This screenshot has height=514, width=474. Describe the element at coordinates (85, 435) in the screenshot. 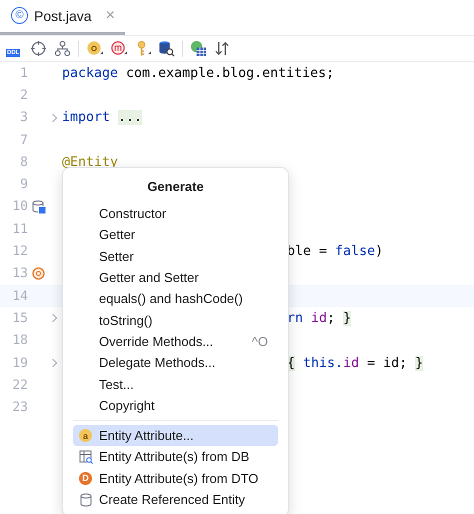

I see `attribute-icon: a` at that location.